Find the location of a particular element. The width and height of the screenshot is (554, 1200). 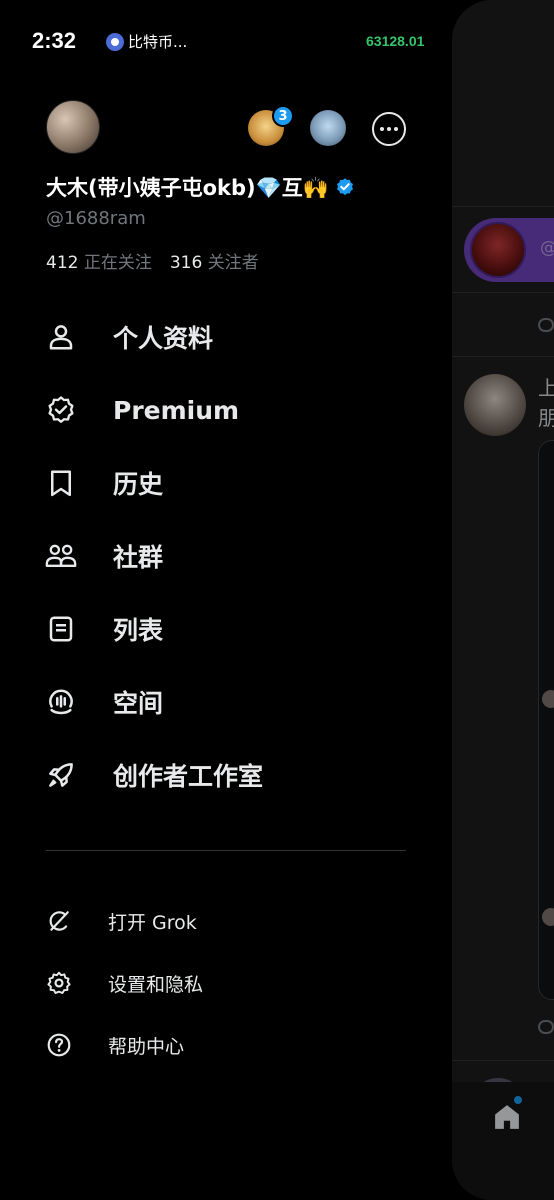

profile-avatar is located at coordinates (73, 127).